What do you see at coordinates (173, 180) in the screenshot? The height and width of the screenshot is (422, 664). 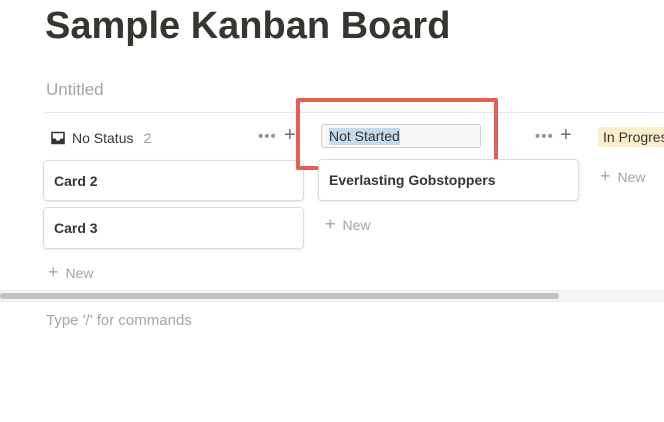 I see `card: Card 2` at bounding box center [173, 180].